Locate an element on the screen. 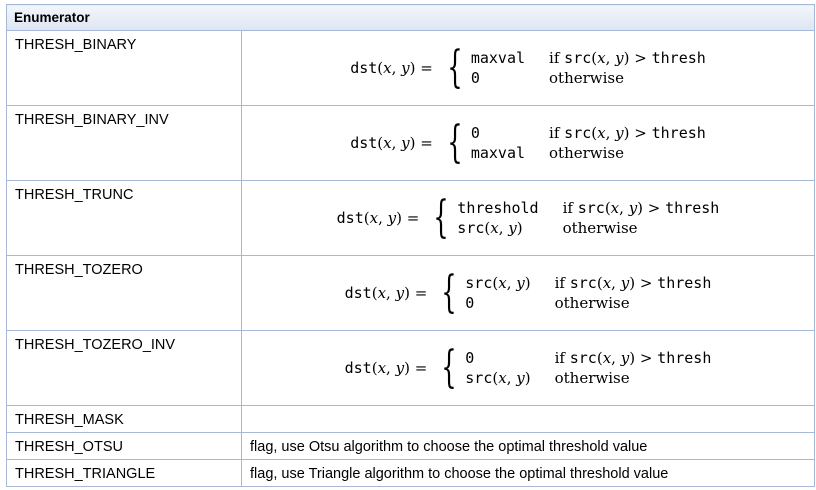 The width and height of the screenshot is (816, 490). enum-name: THRESH_OTSU is located at coordinates (124, 446).